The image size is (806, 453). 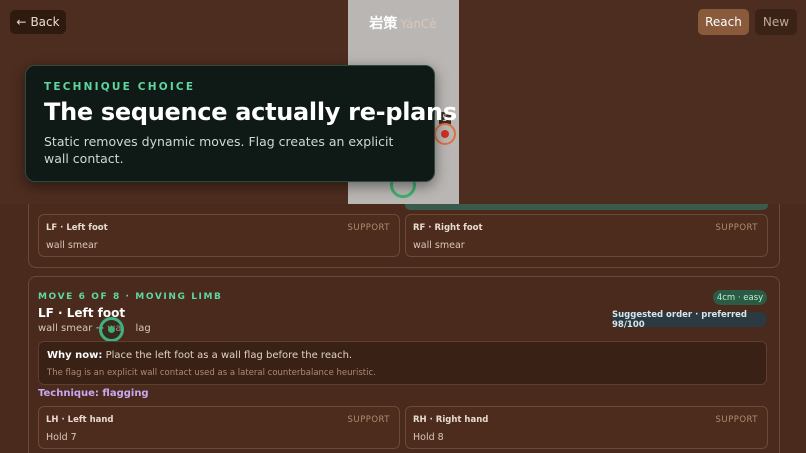 What do you see at coordinates (689, 320) in the screenshot?
I see `order-badge: Suggested order · preferred 98/100` at bounding box center [689, 320].